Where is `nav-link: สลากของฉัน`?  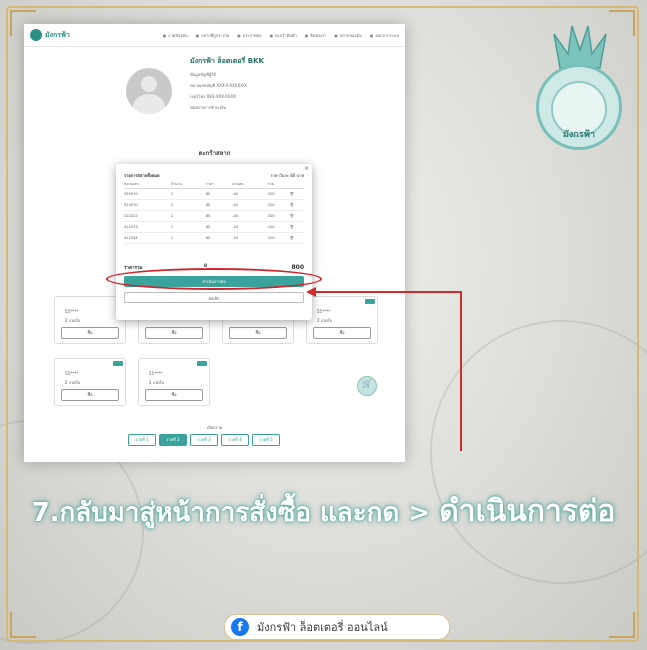
nav-link: สลากของฉัน is located at coordinates (348, 35).